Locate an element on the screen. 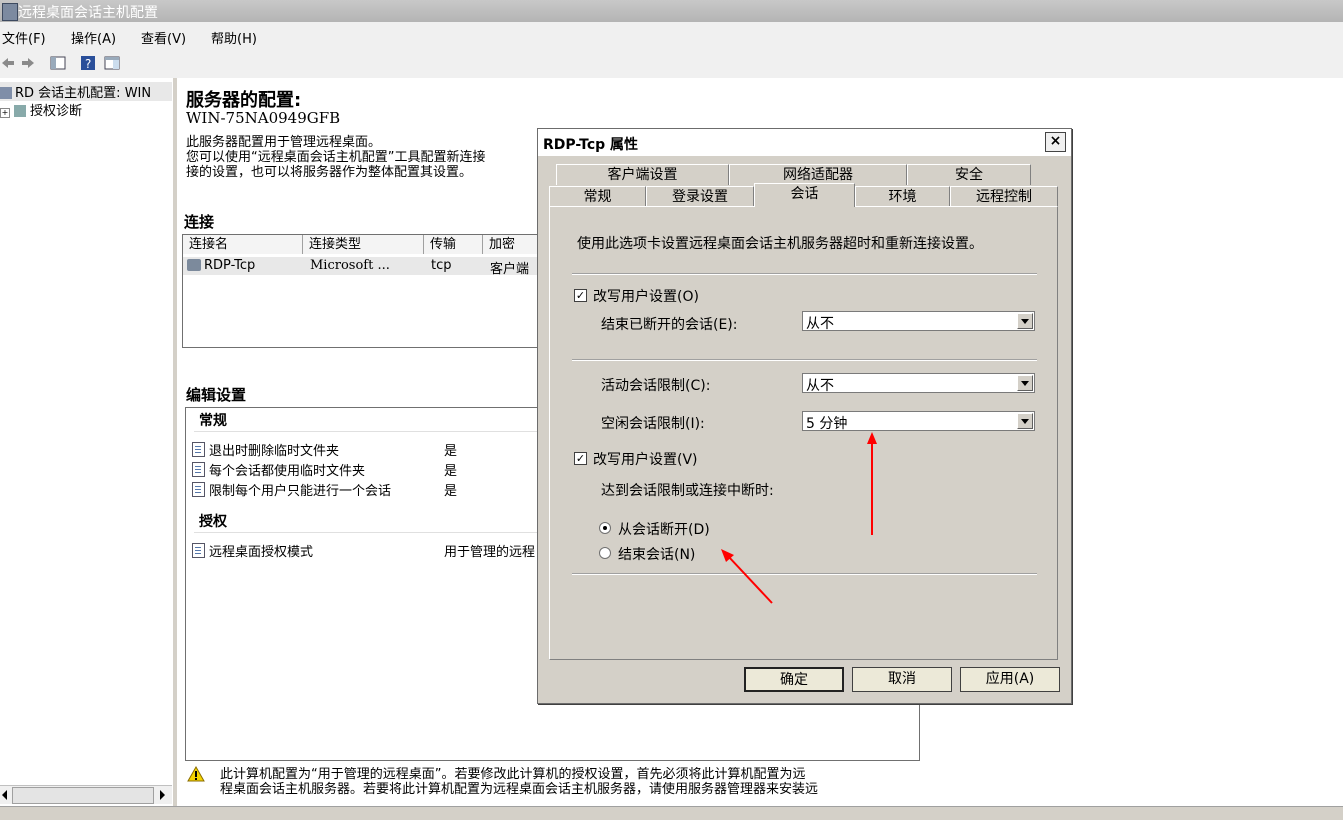  tab-network-adapter: 网络适配器 is located at coordinates (818, 174).